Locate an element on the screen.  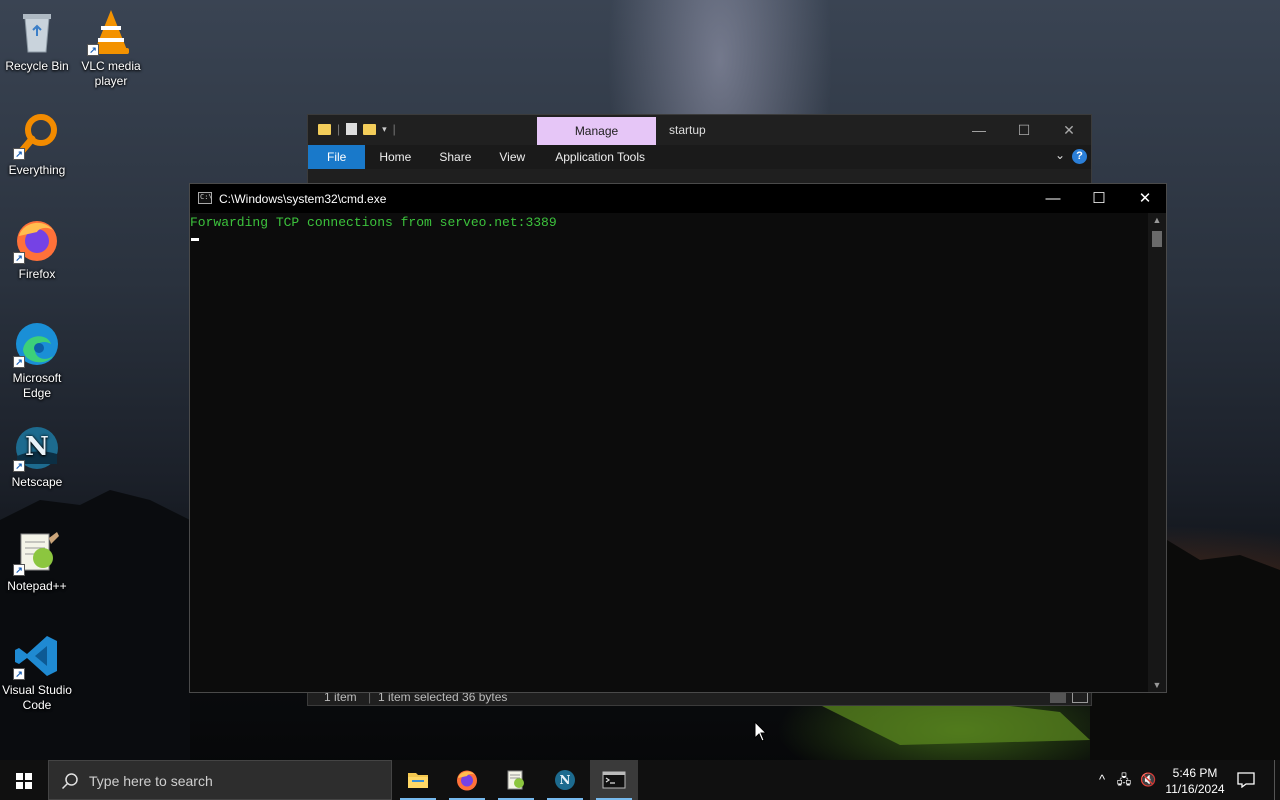
manage-context-tab: Manage is located at coordinates (596, 131).